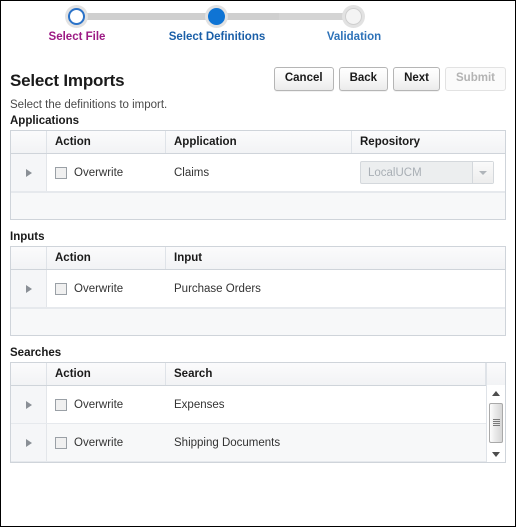 The height and width of the screenshot is (527, 516). I want to click on scrollbar-grip-icon, so click(496, 422).